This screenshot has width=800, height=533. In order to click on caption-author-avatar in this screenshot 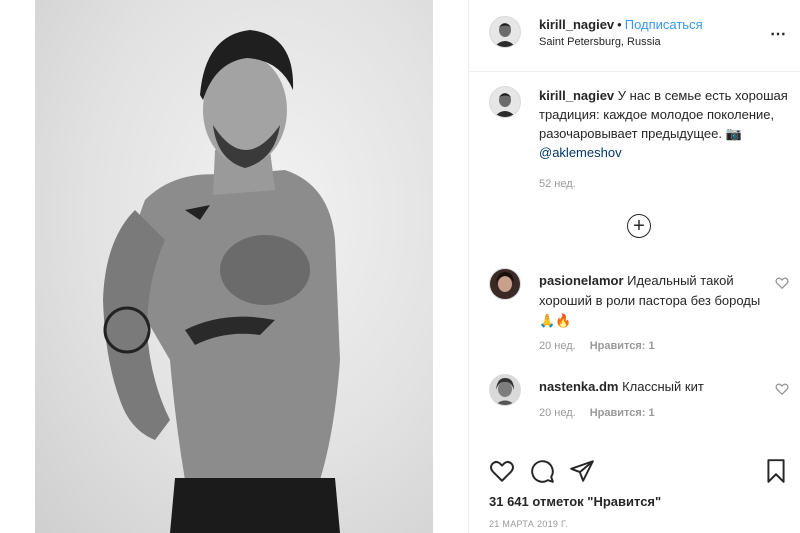, I will do `click(505, 102)`.